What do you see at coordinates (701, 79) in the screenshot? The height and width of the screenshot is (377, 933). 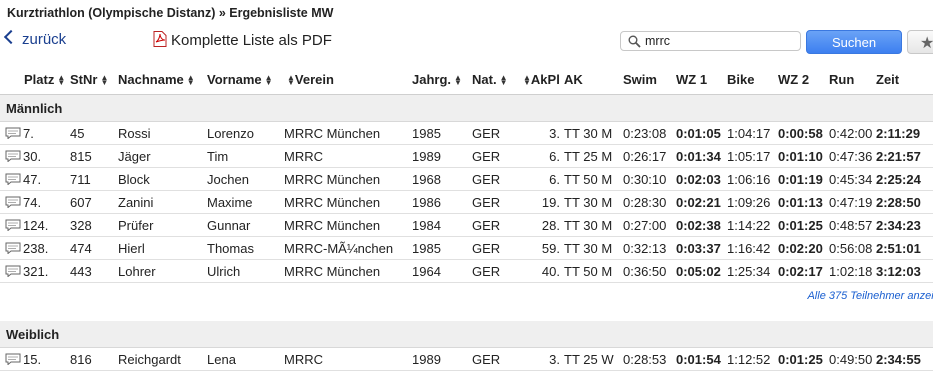 I see `column-header-wz1: WZ 1` at bounding box center [701, 79].